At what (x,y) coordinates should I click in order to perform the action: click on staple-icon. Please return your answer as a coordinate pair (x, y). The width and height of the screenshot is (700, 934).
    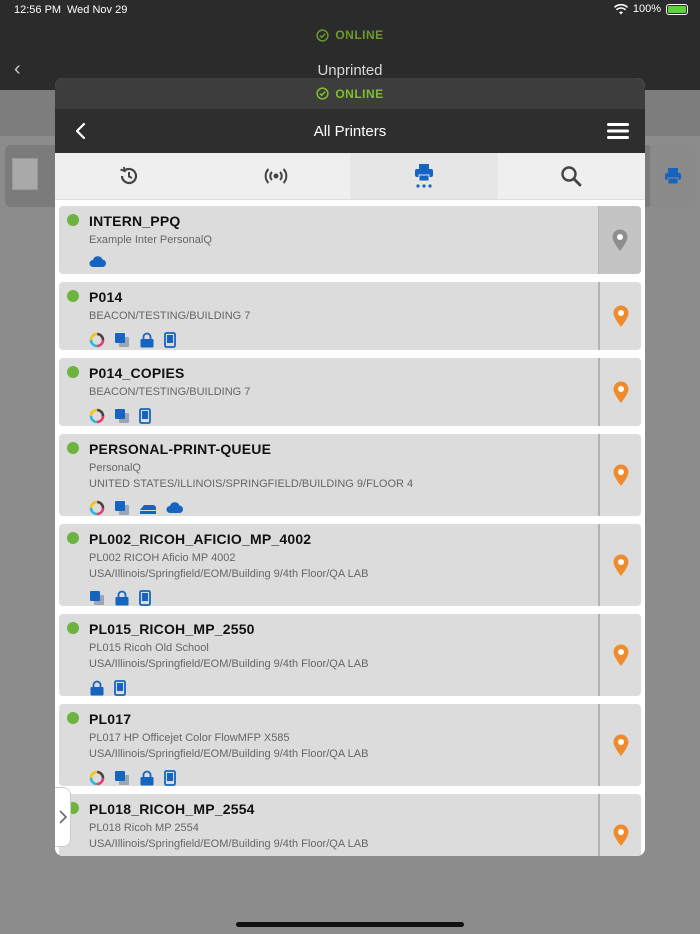
    Looking at the image, I should click on (148, 508).